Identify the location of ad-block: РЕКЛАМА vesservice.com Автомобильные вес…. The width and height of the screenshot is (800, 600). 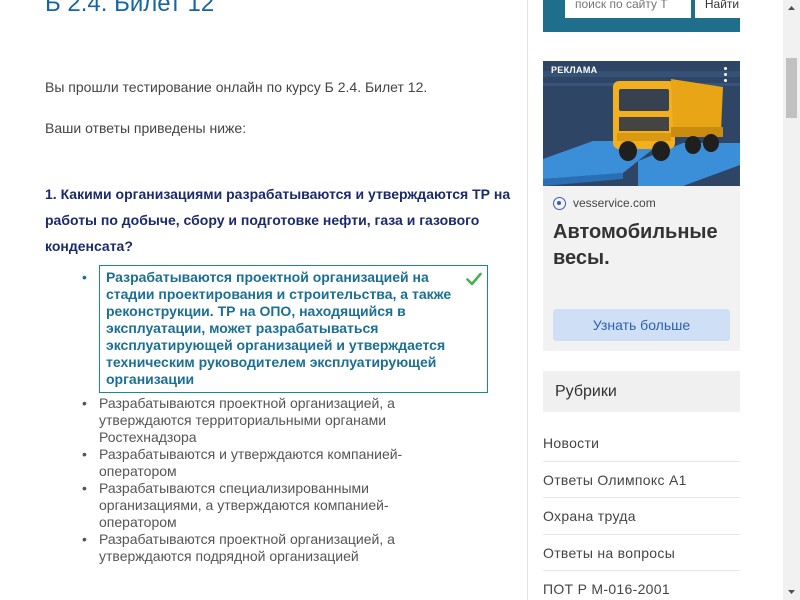
(641, 206).